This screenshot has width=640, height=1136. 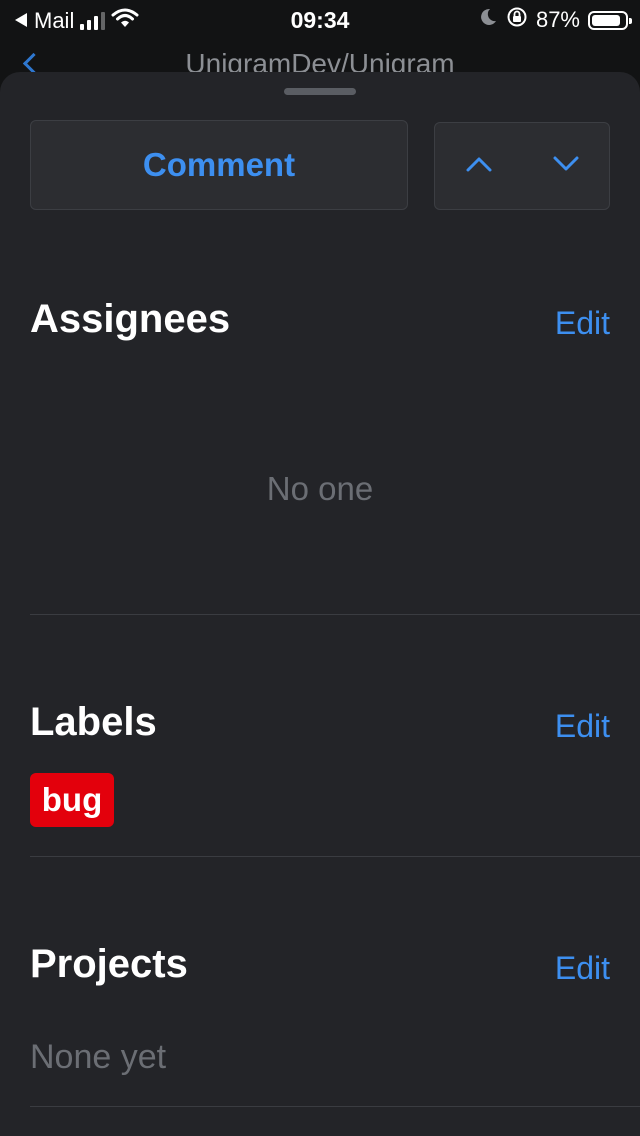 I want to click on projects-heading: Projects, so click(x=109, y=964).